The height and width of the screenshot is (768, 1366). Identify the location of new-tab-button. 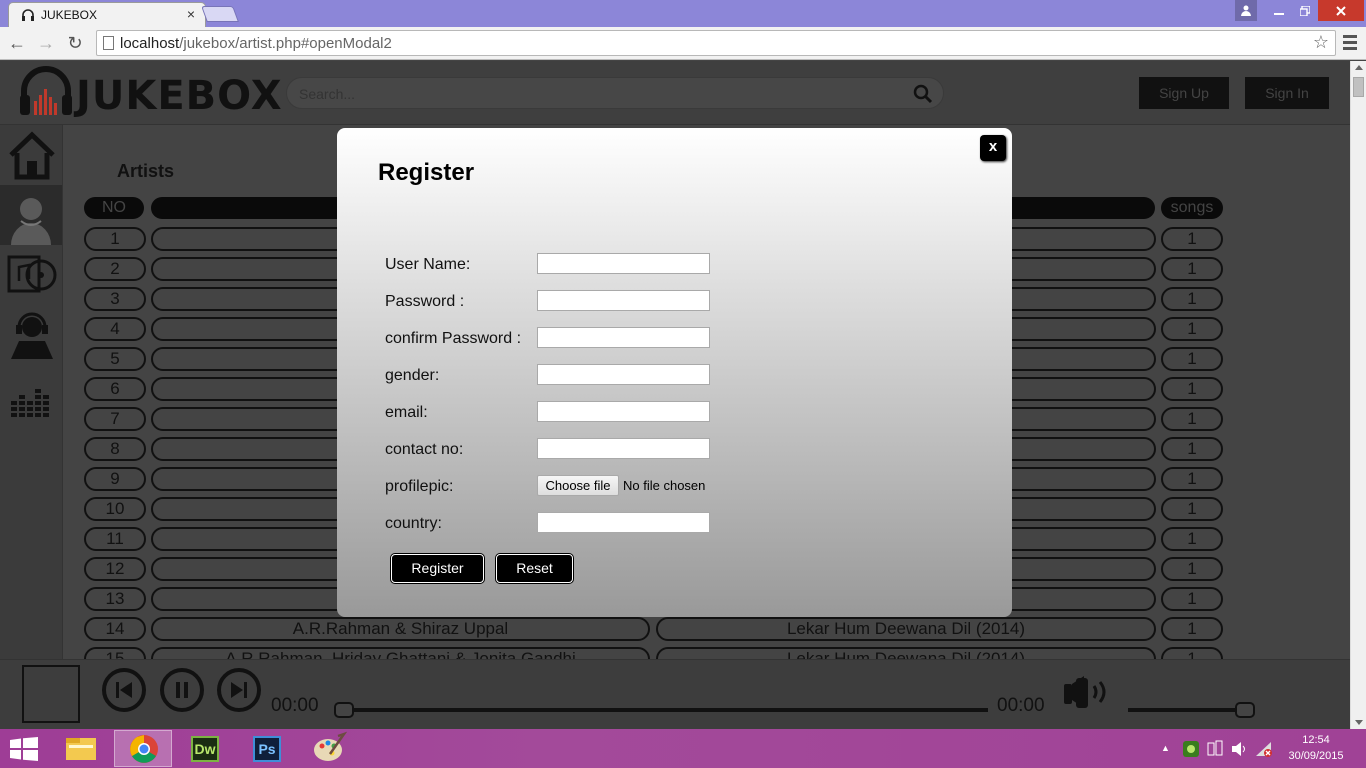
(220, 14).